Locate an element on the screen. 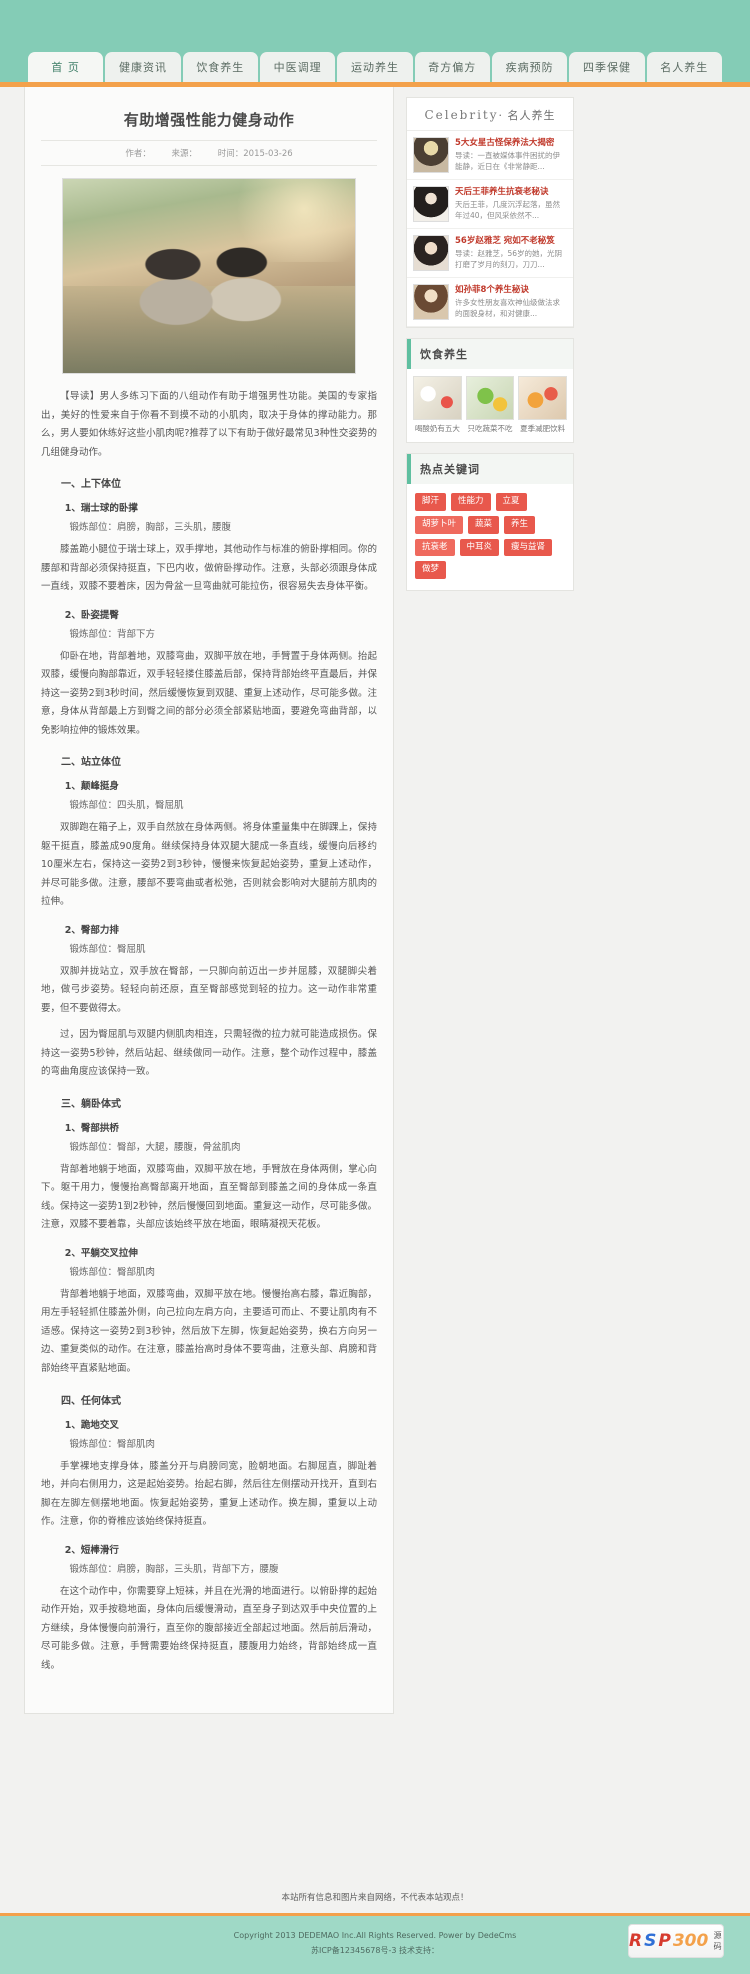  section-heading: 三、躺卧体式 is located at coordinates (91, 1104).